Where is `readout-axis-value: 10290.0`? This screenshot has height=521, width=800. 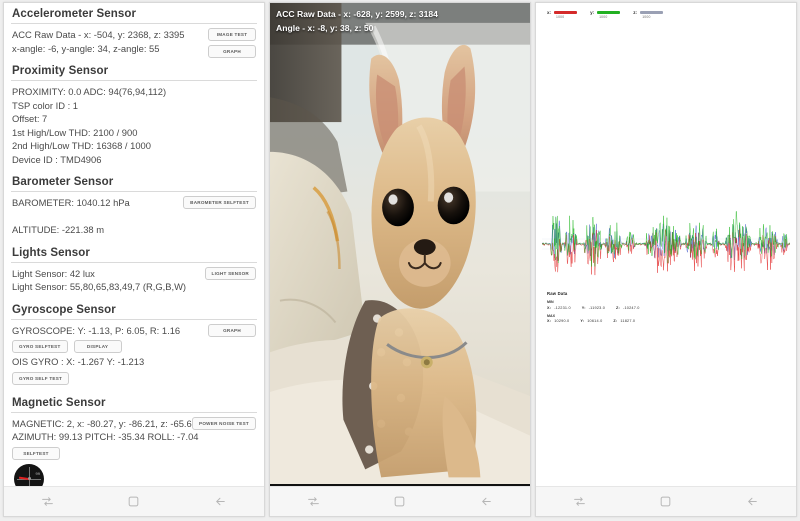
readout-axis-value: 10290.0 is located at coordinates (562, 321).